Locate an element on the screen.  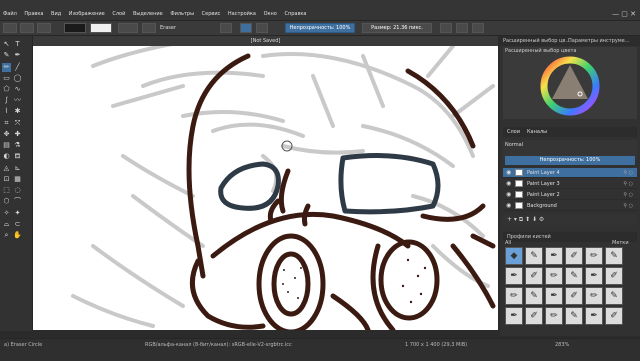
crop-tool-icon: ⌗ is located at coordinates (6, 123).